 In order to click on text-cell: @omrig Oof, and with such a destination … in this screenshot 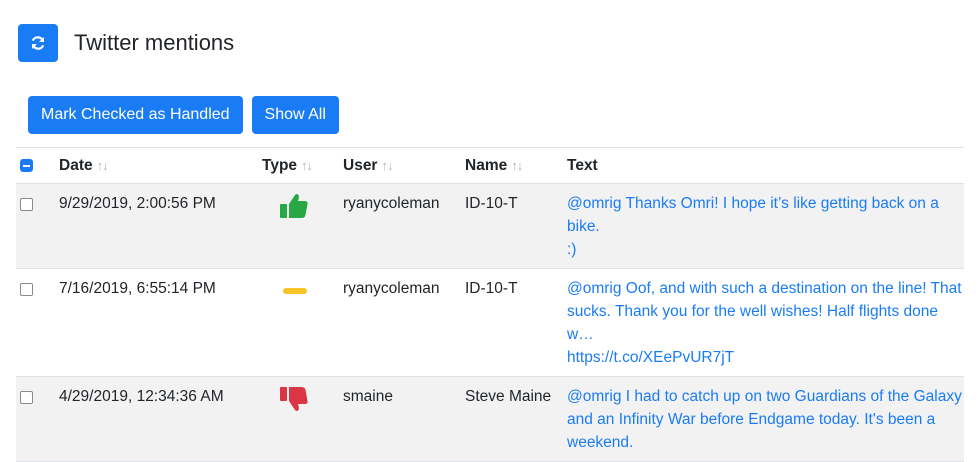, I will do `click(765, 322)`.